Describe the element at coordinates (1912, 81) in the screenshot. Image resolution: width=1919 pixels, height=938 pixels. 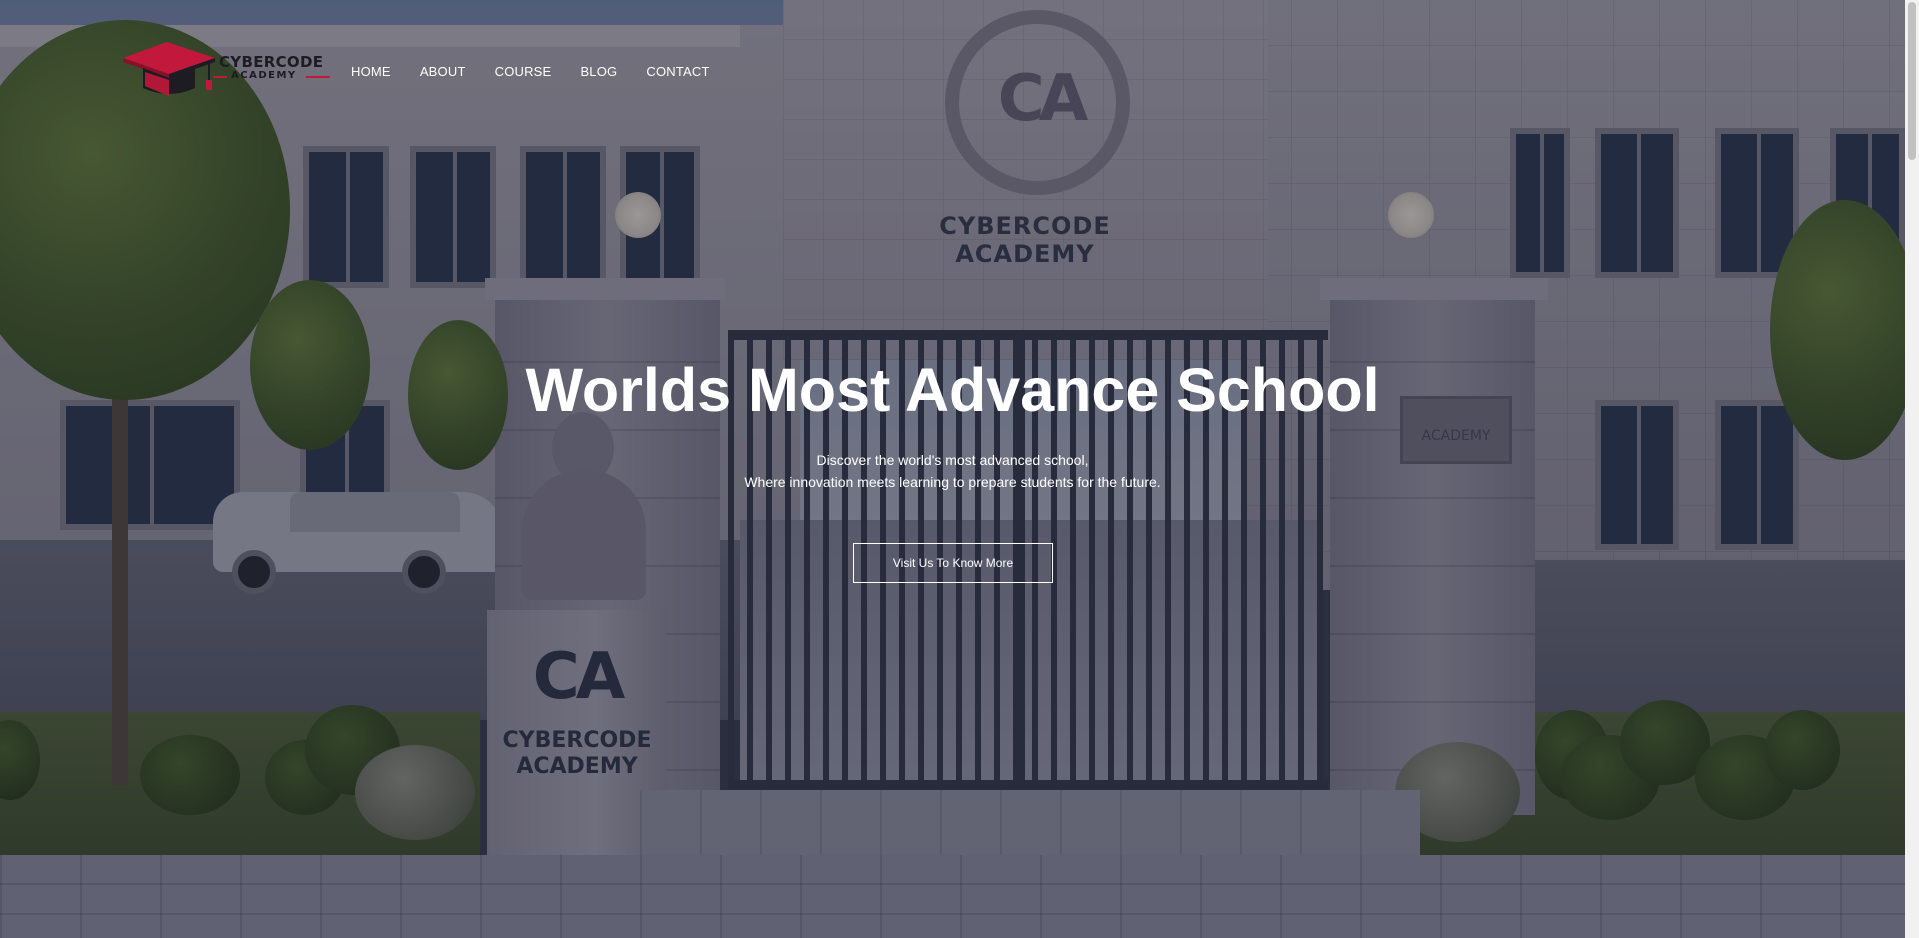
I see `scrollbar-thumb` at that location.